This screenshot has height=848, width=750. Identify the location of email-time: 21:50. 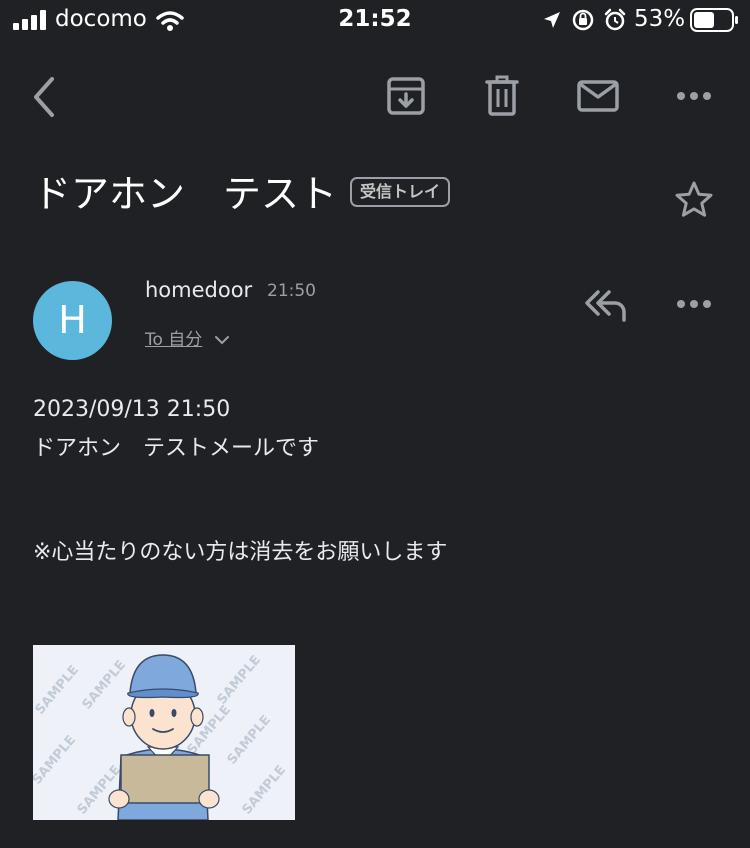
(291, 291).